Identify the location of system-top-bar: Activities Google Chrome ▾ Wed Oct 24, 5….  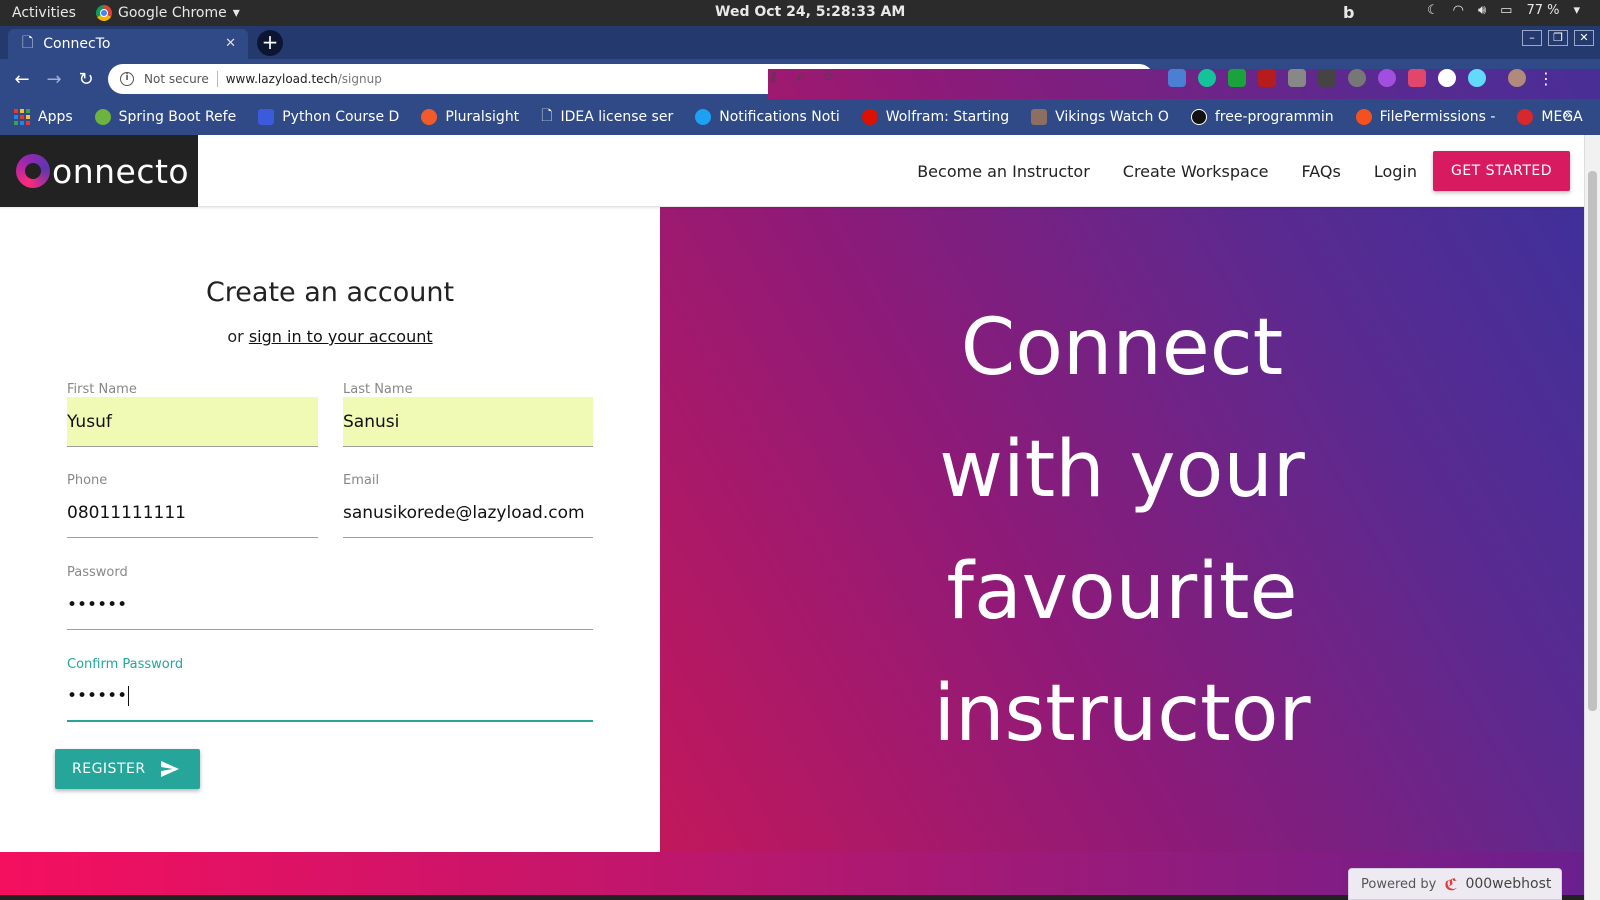
(800, 13).